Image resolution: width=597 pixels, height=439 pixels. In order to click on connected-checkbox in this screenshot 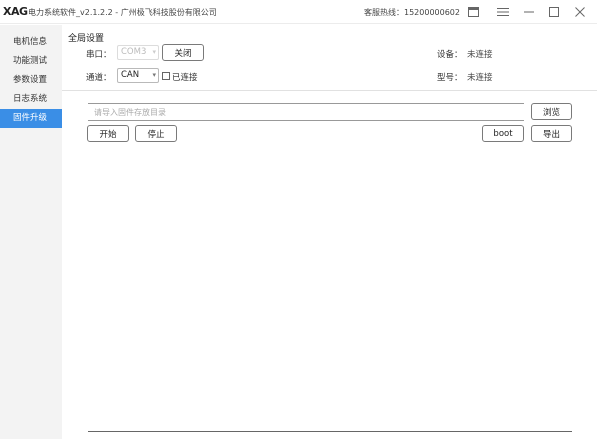, I will do `click(166, 76)`.